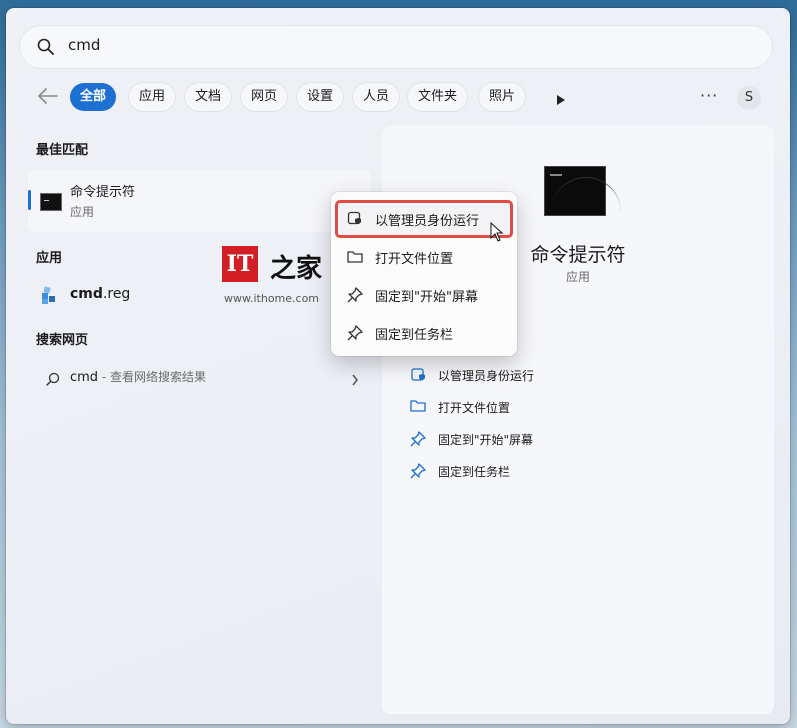  What do you see at coordinates (49, 297) in the screenshot?
I see `registry-file-icon` at bounding box center [49, 297].